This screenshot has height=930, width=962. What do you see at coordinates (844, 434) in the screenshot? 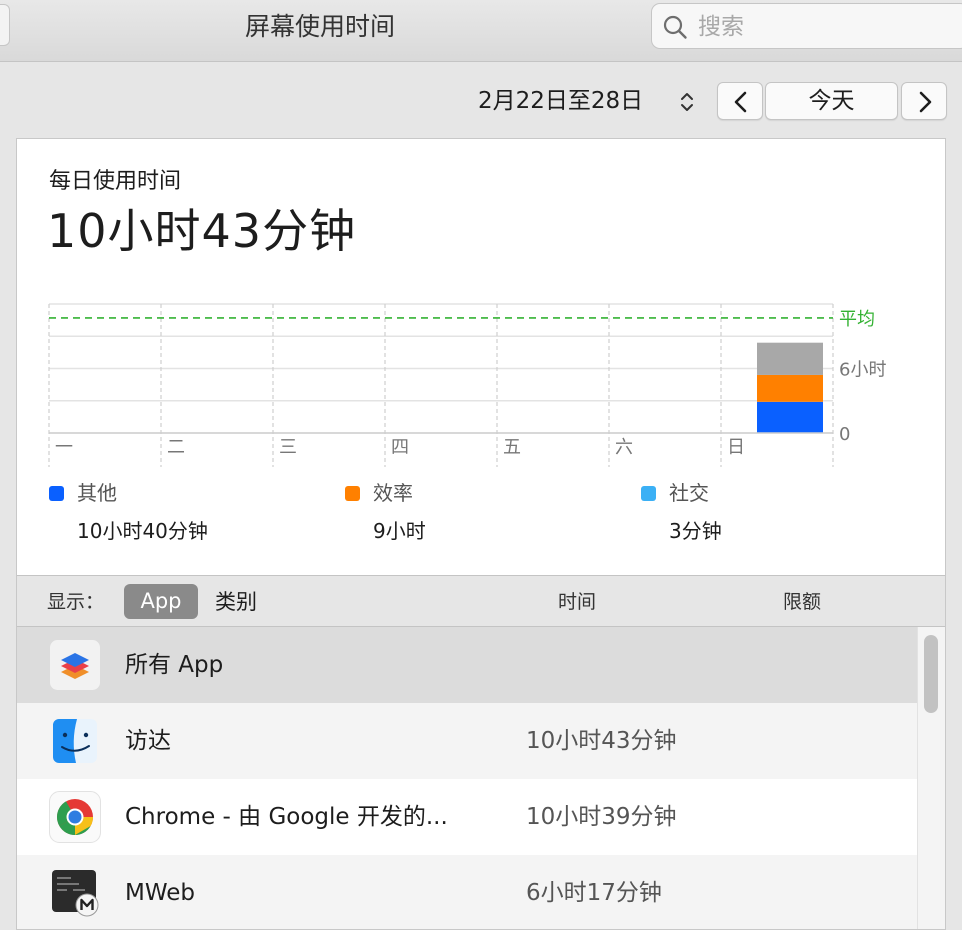
I see `y-tick-label: 0` at bounding box center [844, 434].